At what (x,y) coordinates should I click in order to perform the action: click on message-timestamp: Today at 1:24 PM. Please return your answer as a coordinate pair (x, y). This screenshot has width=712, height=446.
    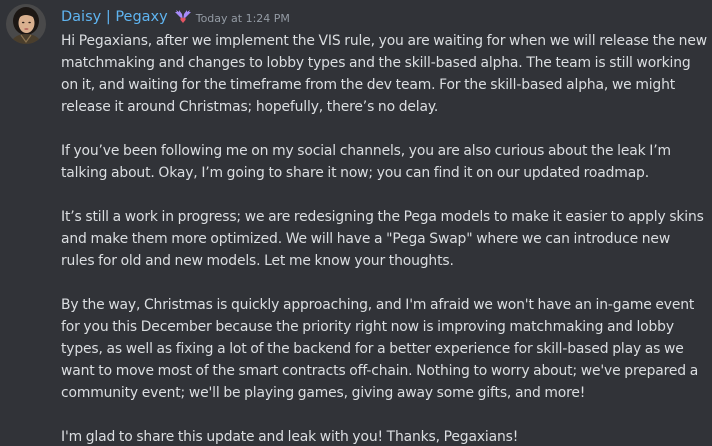
    Looking at the image, I should click on (242, 18).